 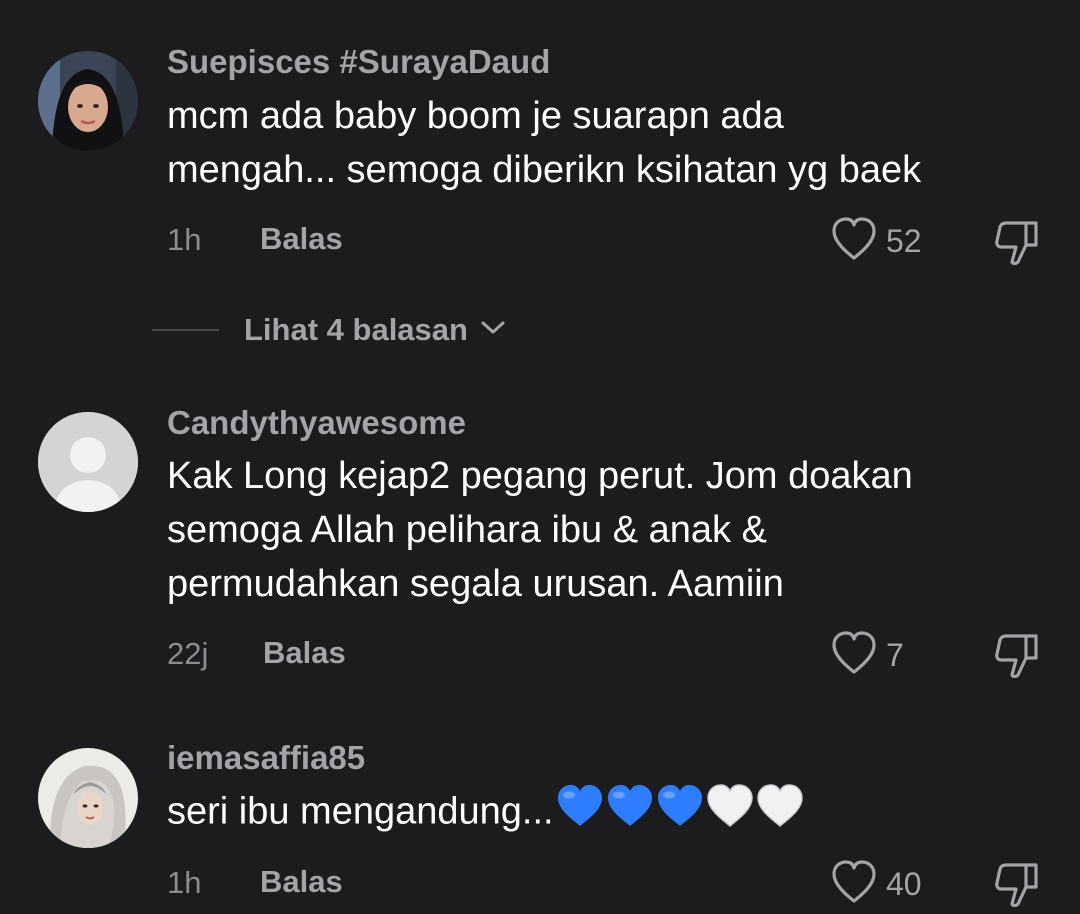 What do you see at coordinates (316, 423) in the screenshot?
I see `username: Candythyawesome` at bounding box center [316, 423].